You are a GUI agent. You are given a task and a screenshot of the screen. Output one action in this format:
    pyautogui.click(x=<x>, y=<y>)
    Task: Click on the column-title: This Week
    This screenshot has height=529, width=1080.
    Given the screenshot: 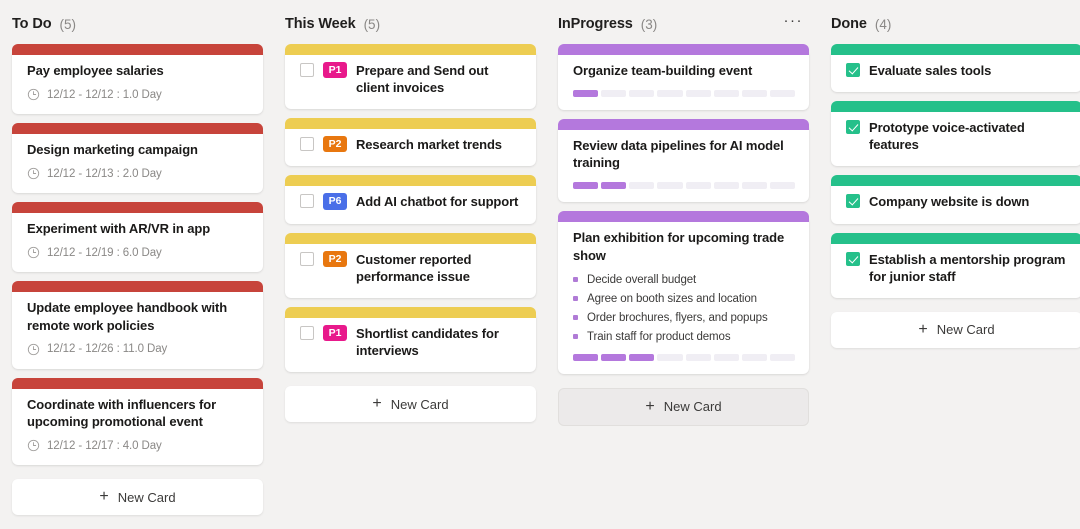 What is the action you would take?
    pyautogui.click(x=320, y=24)
    